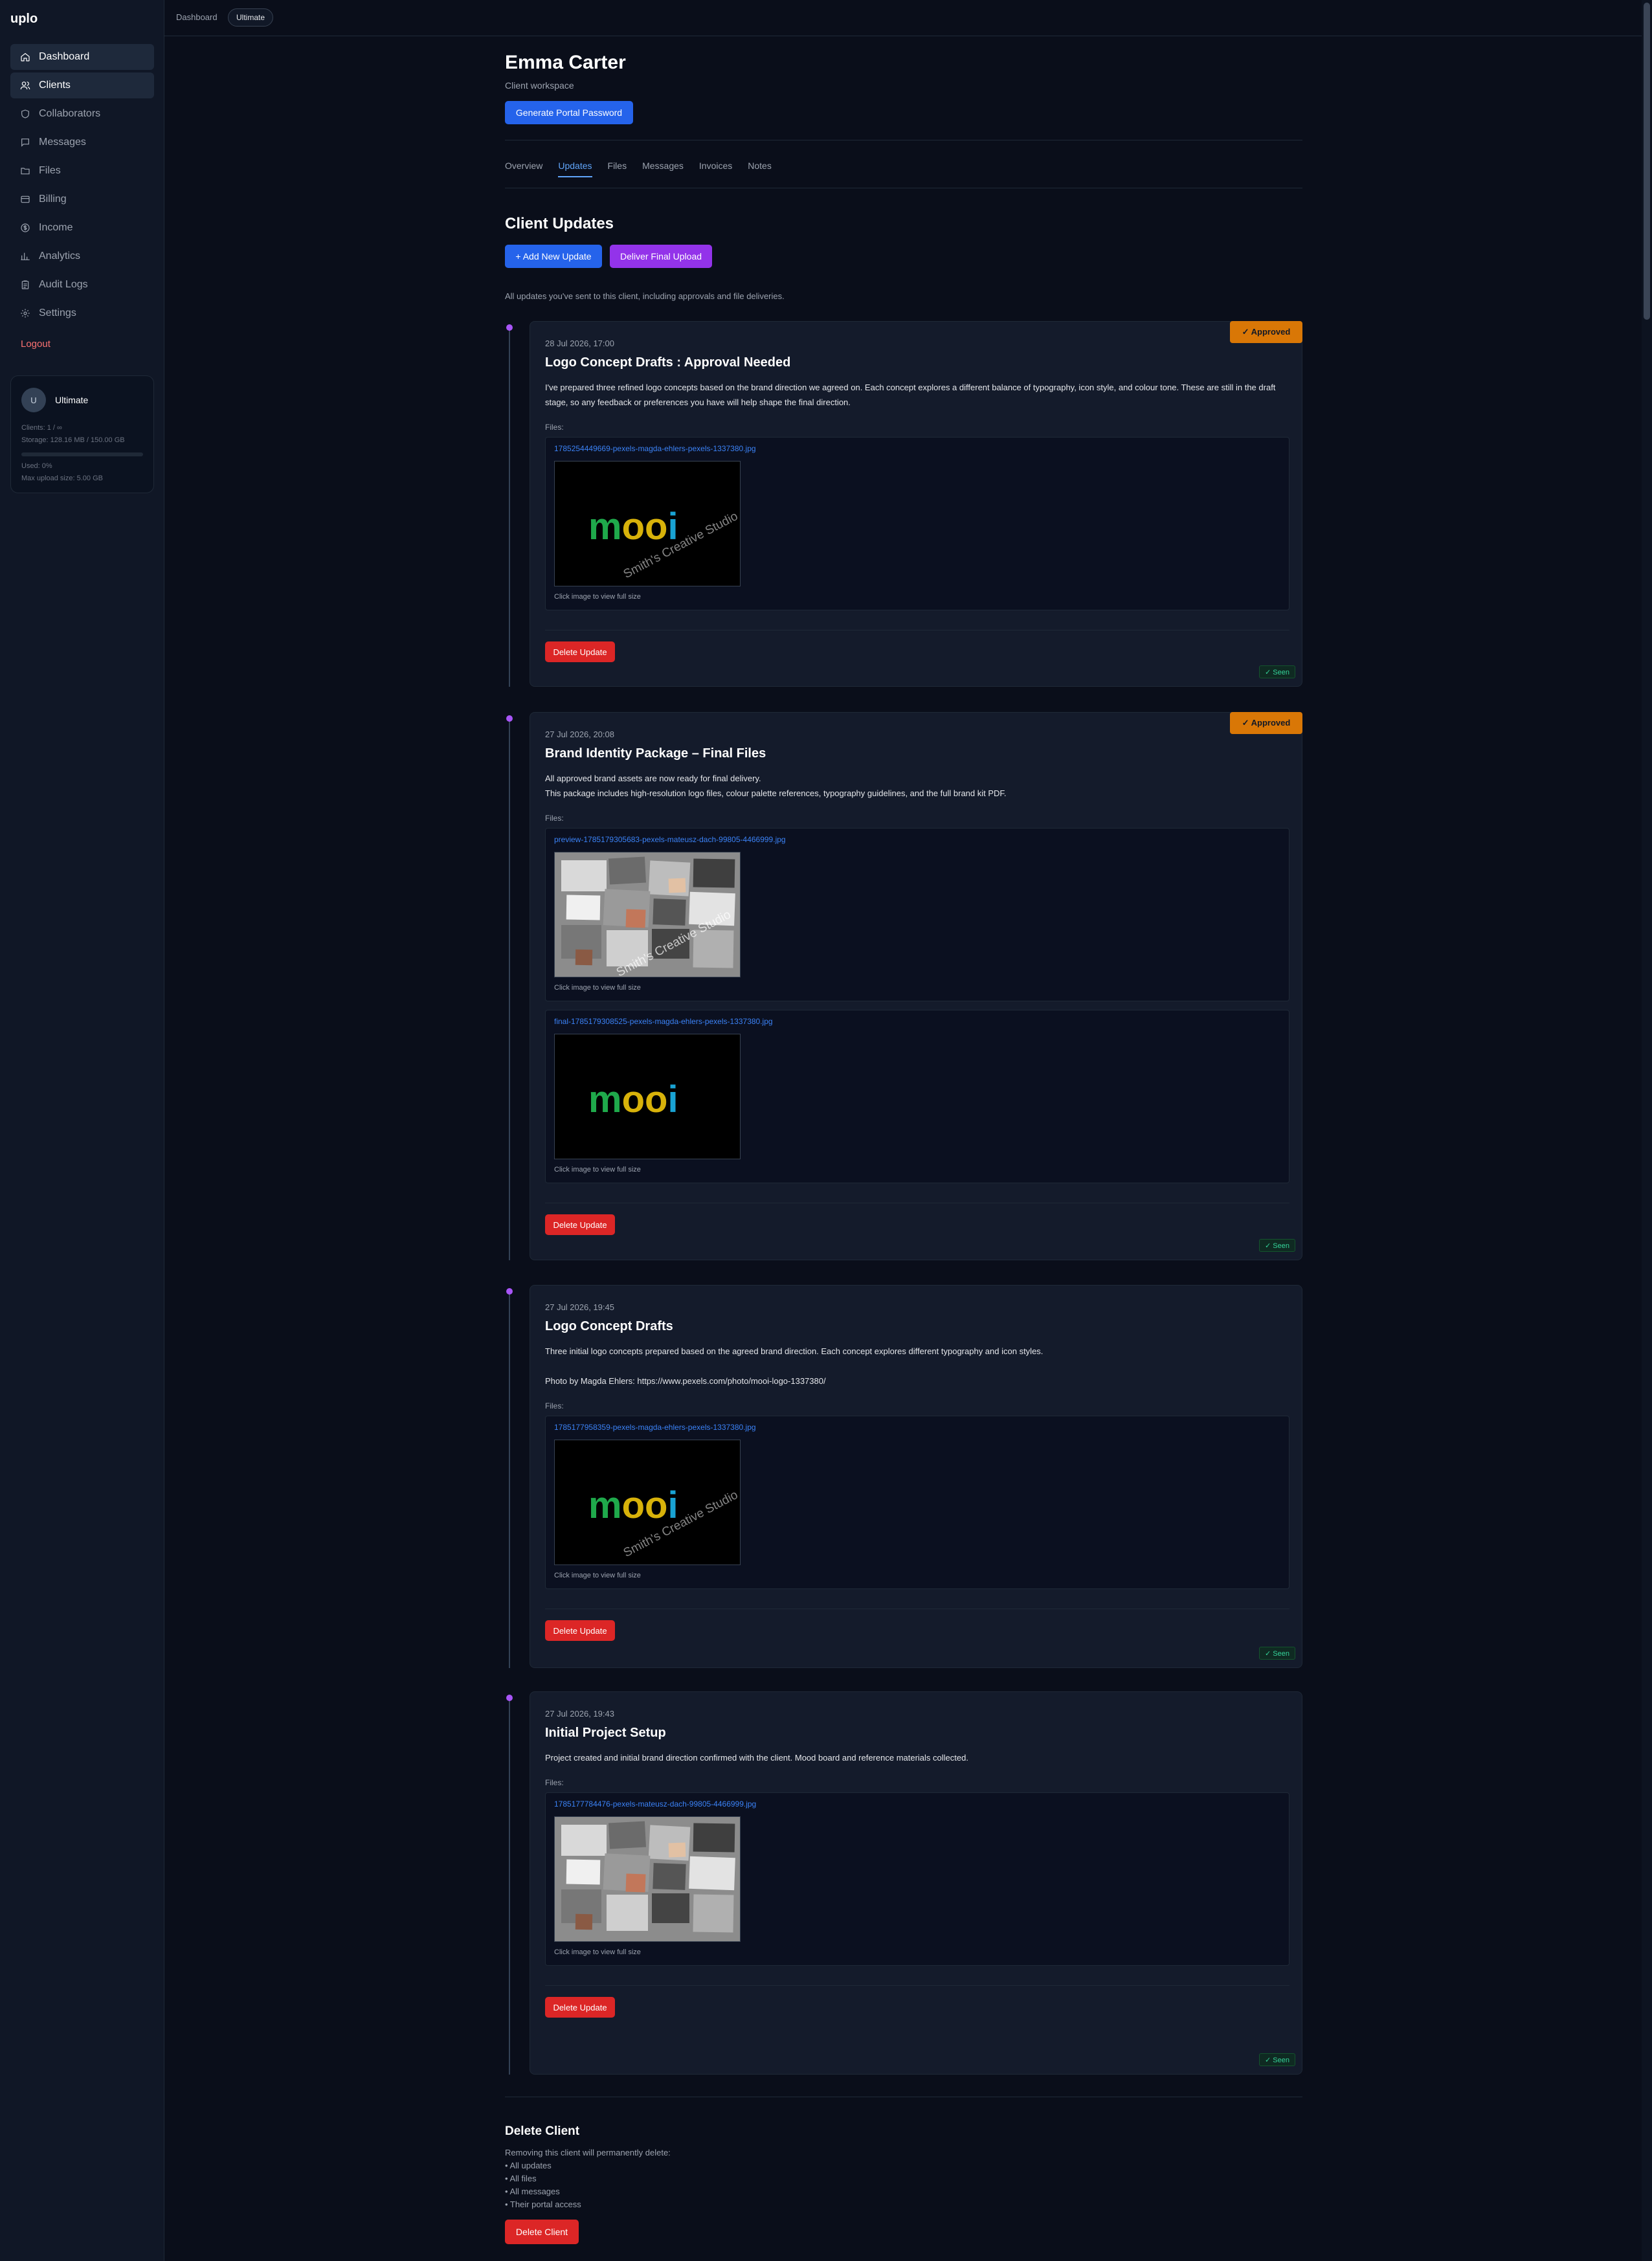 Image resolution: width=1652 pixels, height=2261 pixels. I want to click on plan-name: Ultimate, so click(72, 400).